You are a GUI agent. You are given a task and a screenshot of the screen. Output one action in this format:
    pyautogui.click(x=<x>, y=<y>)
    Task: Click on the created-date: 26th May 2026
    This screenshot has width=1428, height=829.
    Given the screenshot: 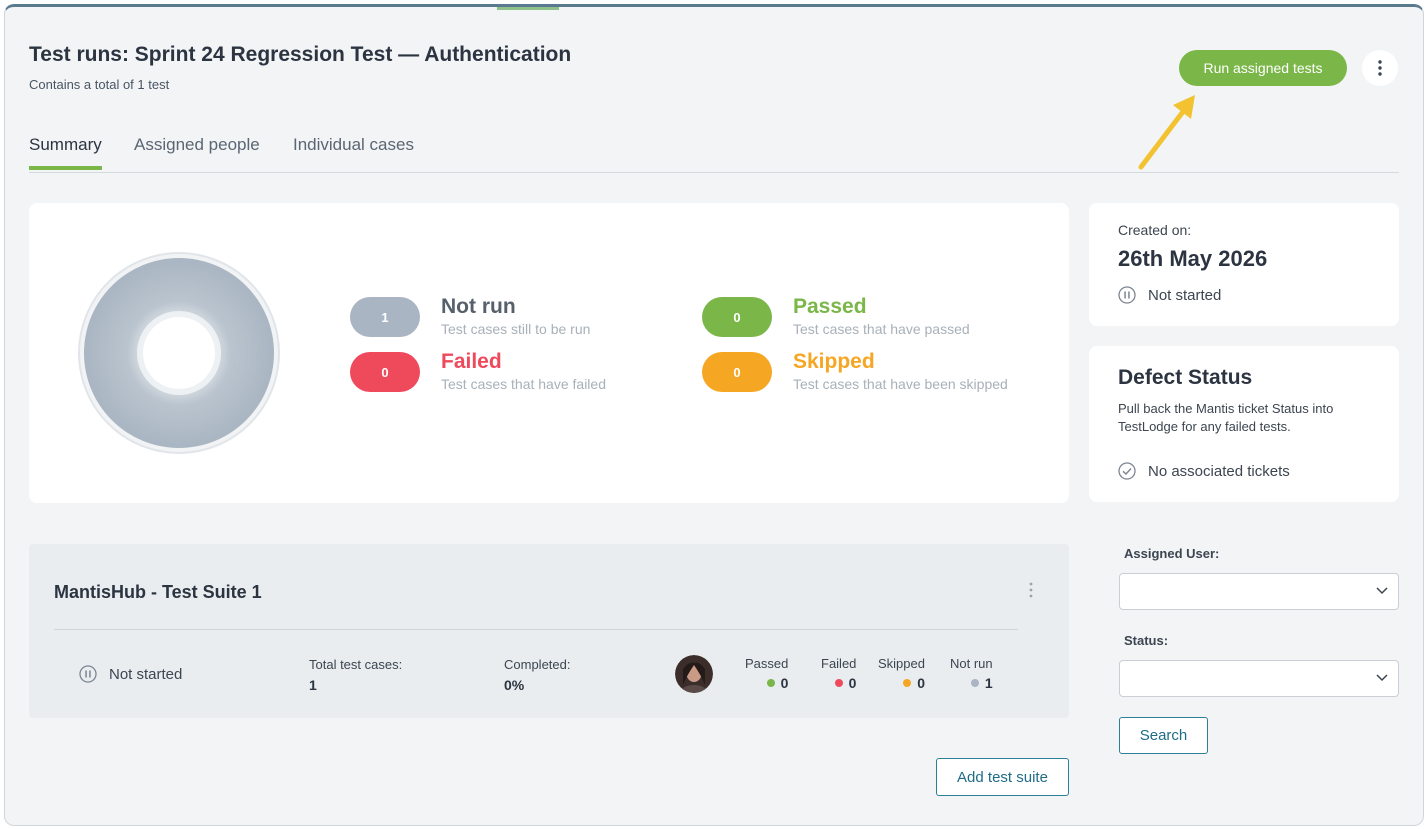 What is the action you would take?
    pyautogui.click(x=1193, y=258)
    